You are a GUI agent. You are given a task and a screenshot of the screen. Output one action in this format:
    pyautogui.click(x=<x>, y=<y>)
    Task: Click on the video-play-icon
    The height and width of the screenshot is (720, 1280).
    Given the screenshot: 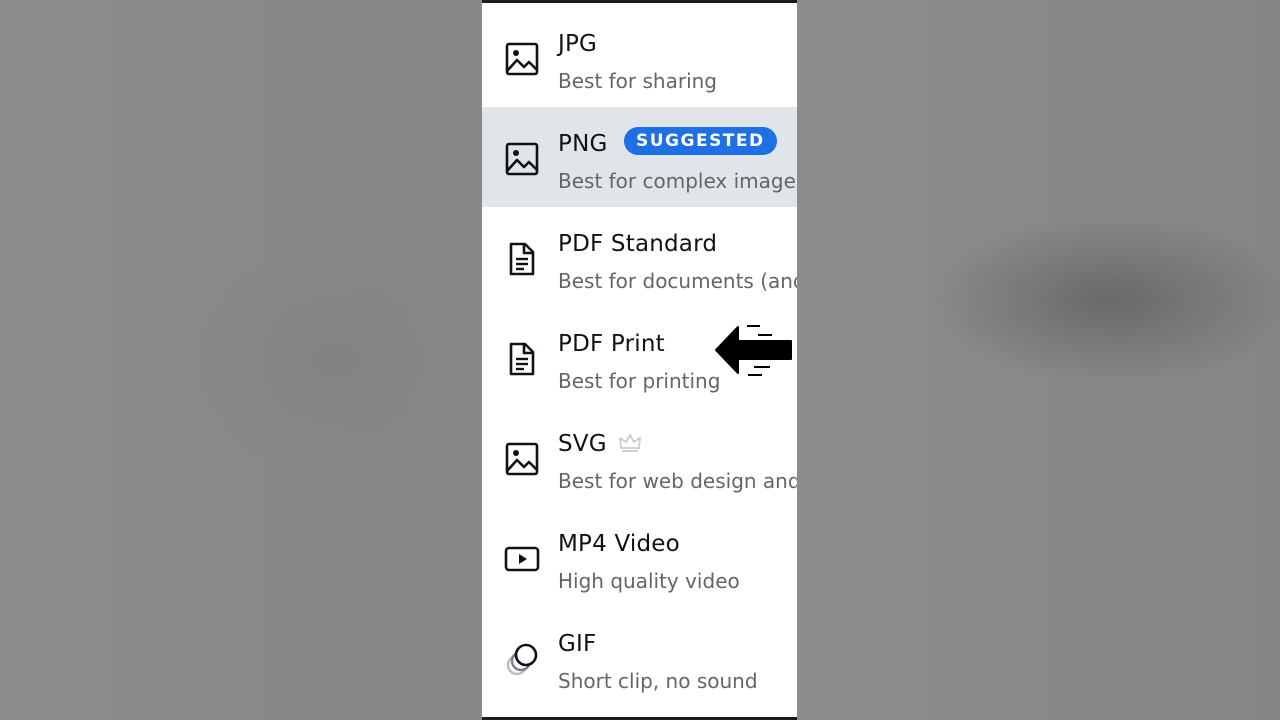 What is the action you would take?
    pyautogui.click(x=522, y=559)
    